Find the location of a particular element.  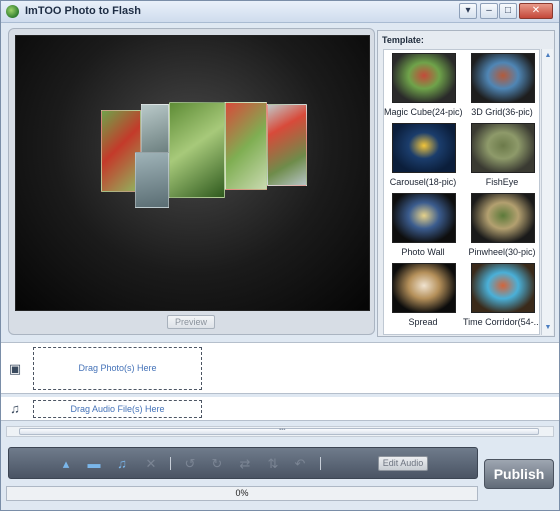

title-bar: ImTOO Photo to Flash ▾ – □ ✕ is located at coordinates (280, 12).